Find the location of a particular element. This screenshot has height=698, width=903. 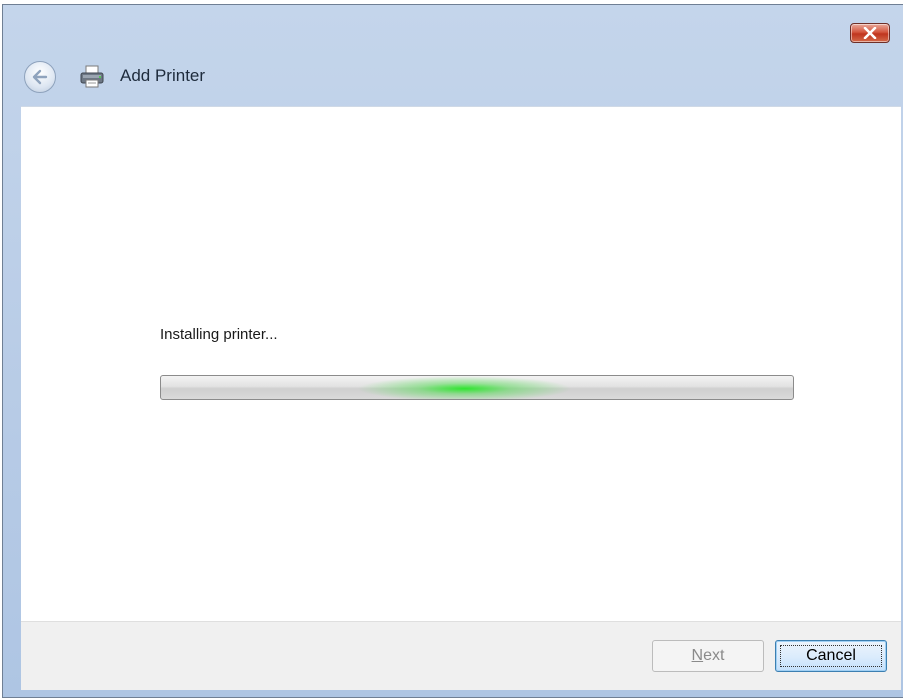

cancel-button: Cancel is located at coordinates (831, 656).